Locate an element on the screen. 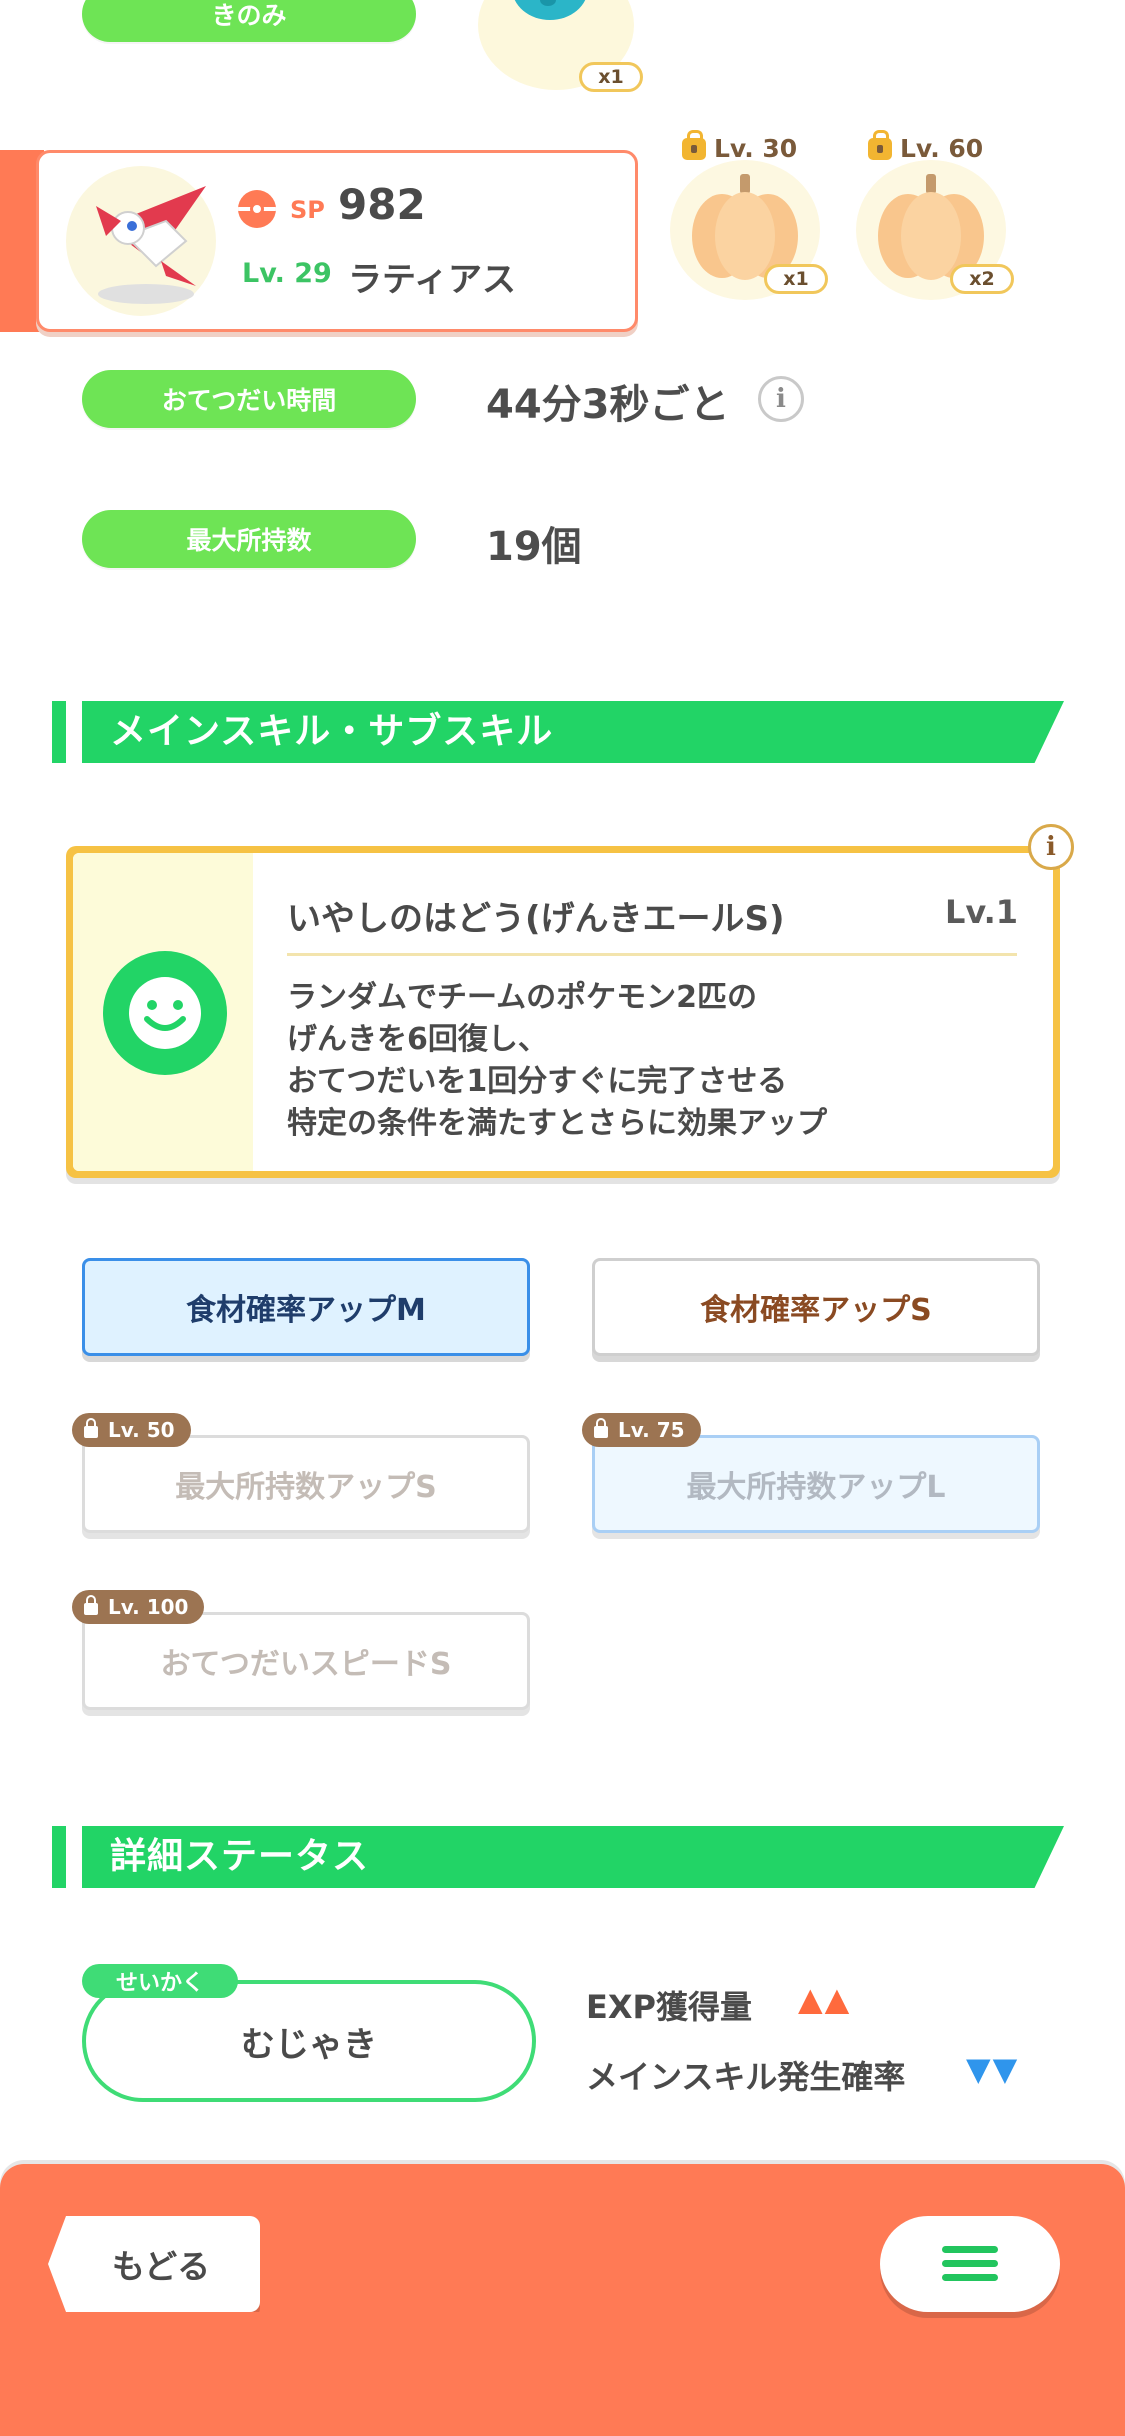  subskill-button-3: 最大所持数アップS is located at coordinates (306, 1484).